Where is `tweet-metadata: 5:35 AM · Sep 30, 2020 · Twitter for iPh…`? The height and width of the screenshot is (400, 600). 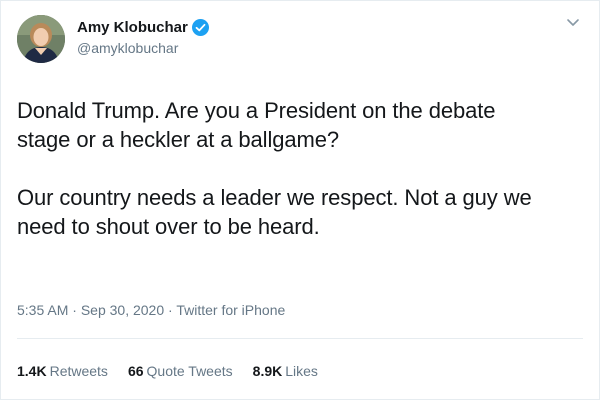
tweet-metadata: 5:35 AM · Sep 30, 2020 · Twitter for iPh… is located at coordinates (151, 310).